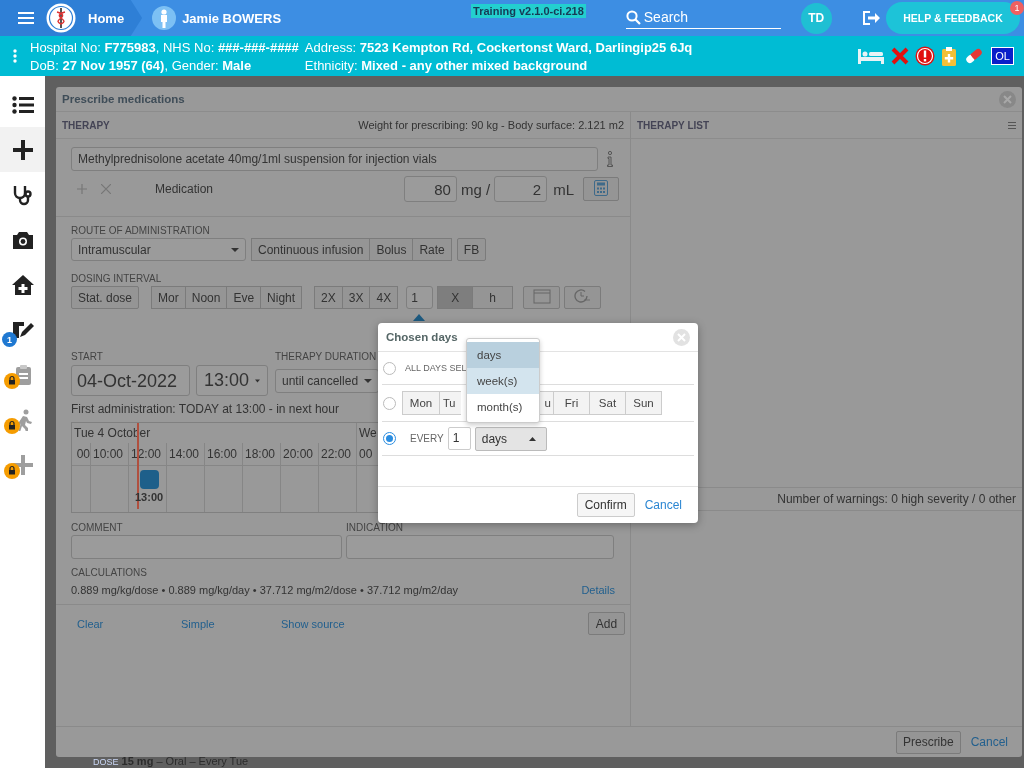 This screenshot has height=768, width=1024. I want to click on weekday-button: Sun, so click(644, 403).